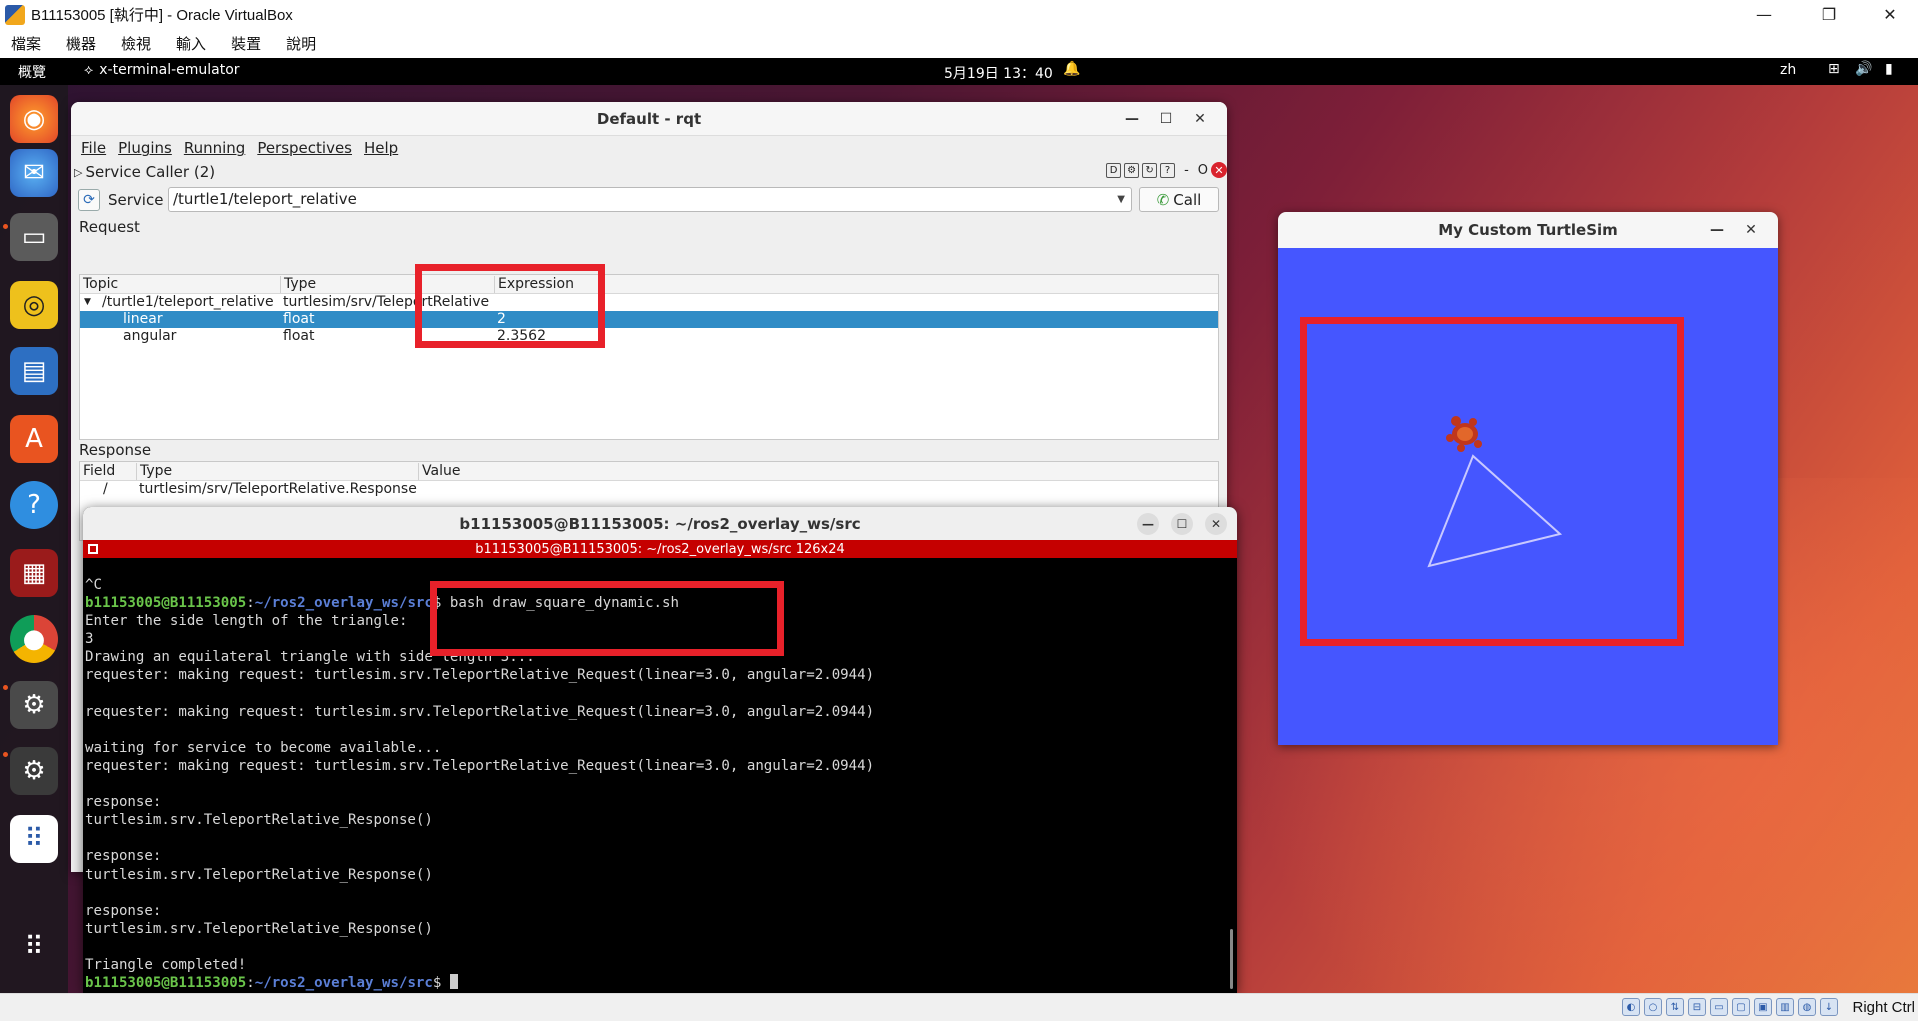 The width and height of the screenshot is (1918, 1021). I want to click on rqt-menu-plugins: Plugins, so click(145, 148).